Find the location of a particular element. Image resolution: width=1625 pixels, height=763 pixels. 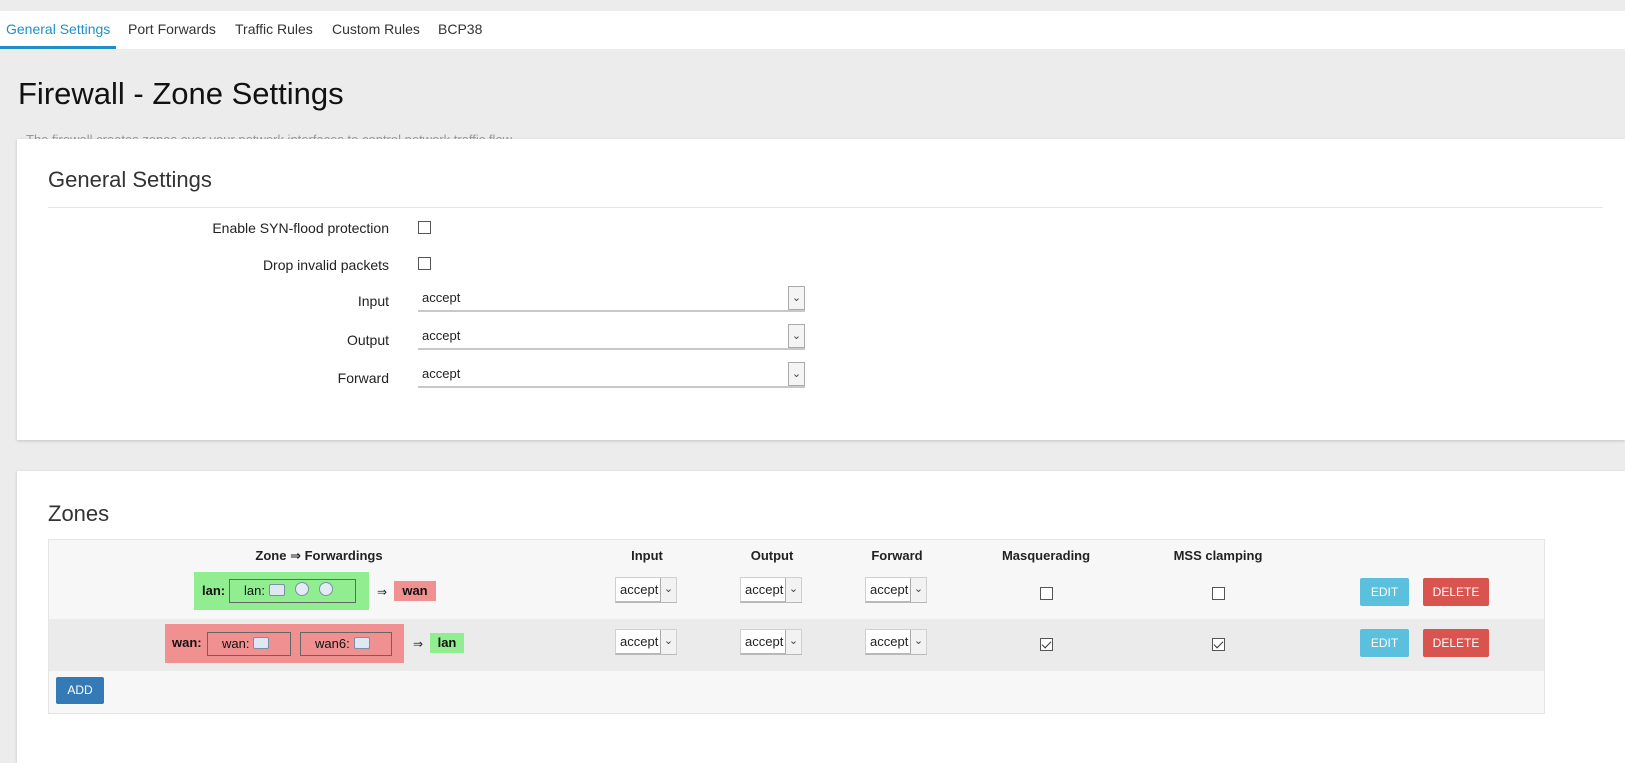

tab-traffic-rules: Traffic Rules is located at coordinates (274, 30).